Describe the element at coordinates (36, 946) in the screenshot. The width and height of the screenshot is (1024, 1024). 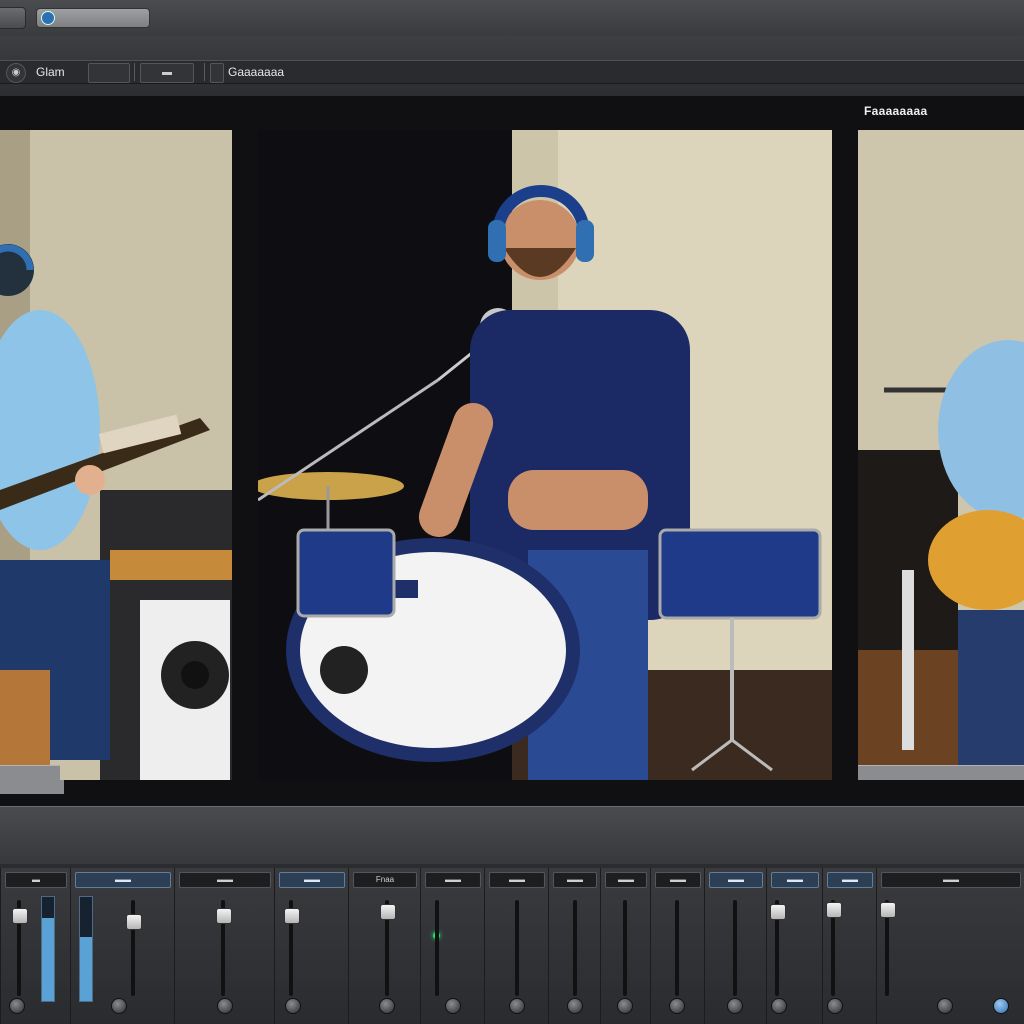
I see `mixer-channel: ▬` at that location.